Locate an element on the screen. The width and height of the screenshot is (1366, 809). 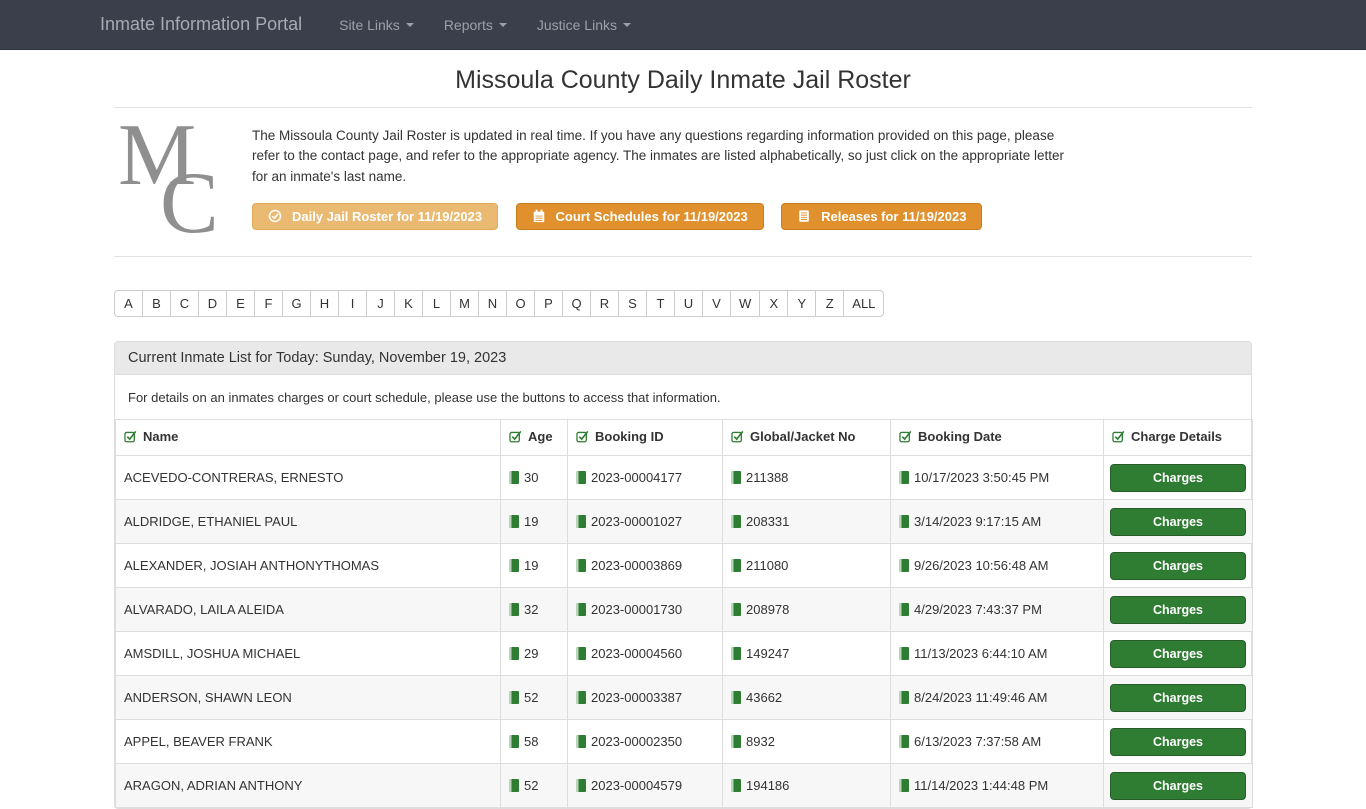
alphabet-letter-button: D is located at coordinates (212, 303).